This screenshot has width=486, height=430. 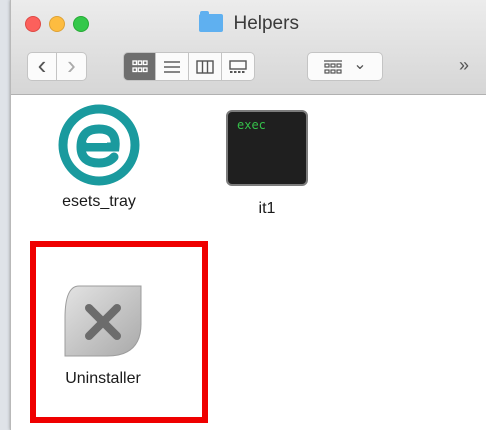 I want to click on chevron-left-icon: ‹, so click(x=42, y=65).